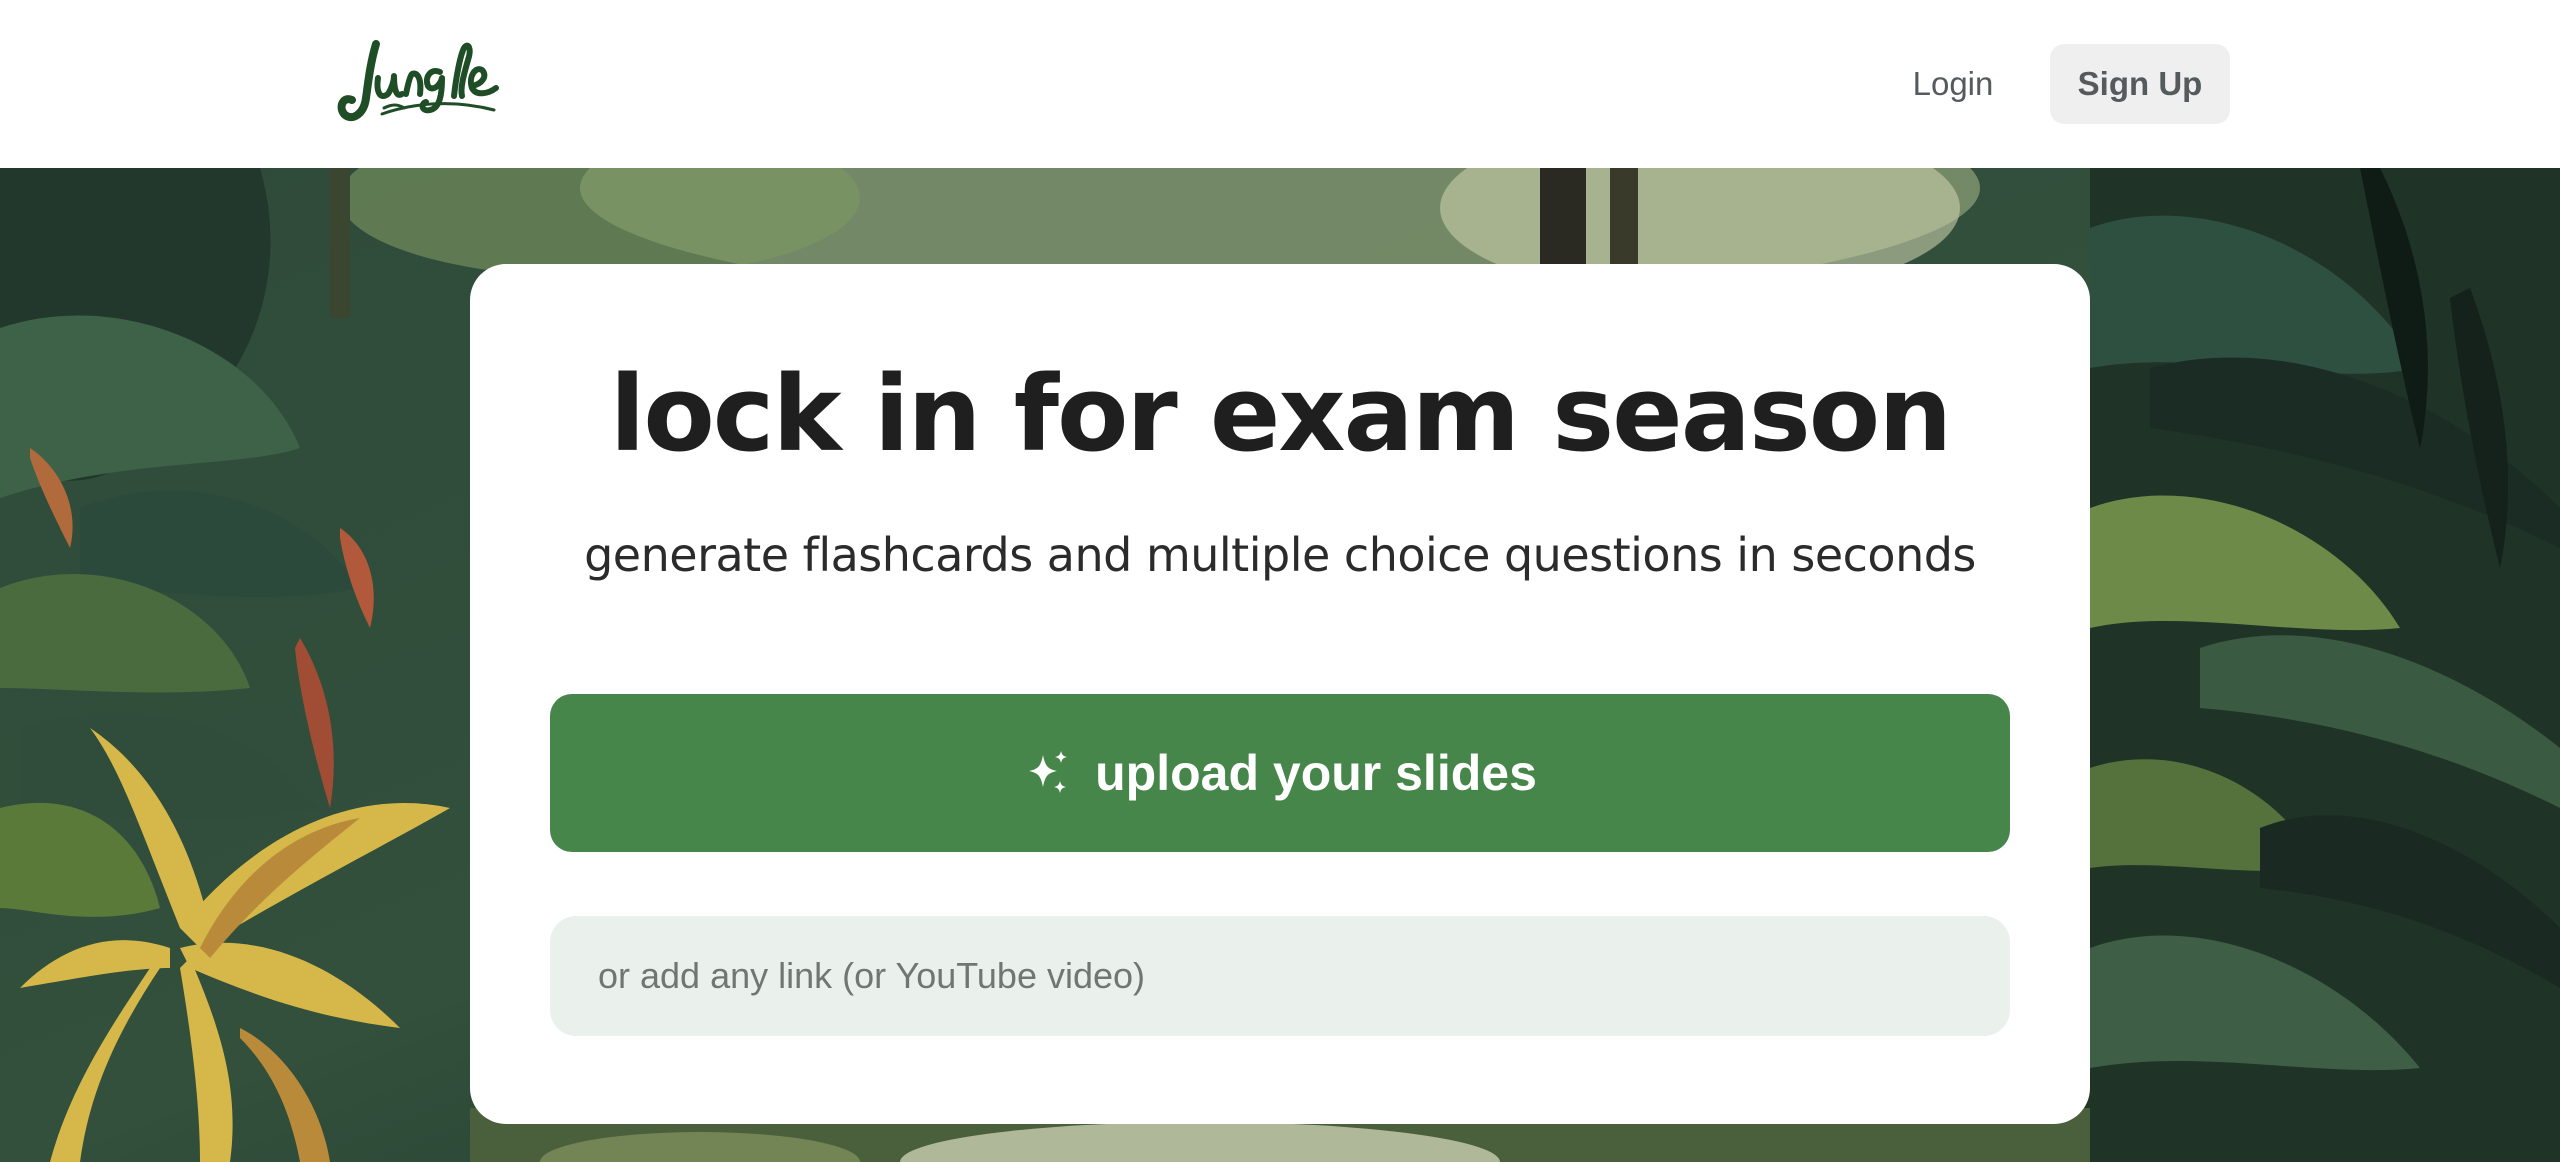 The width and height of the screenshot is (2560, 1162). I want to click on upload-slides-button: upload your slides, so click(1280, 773).